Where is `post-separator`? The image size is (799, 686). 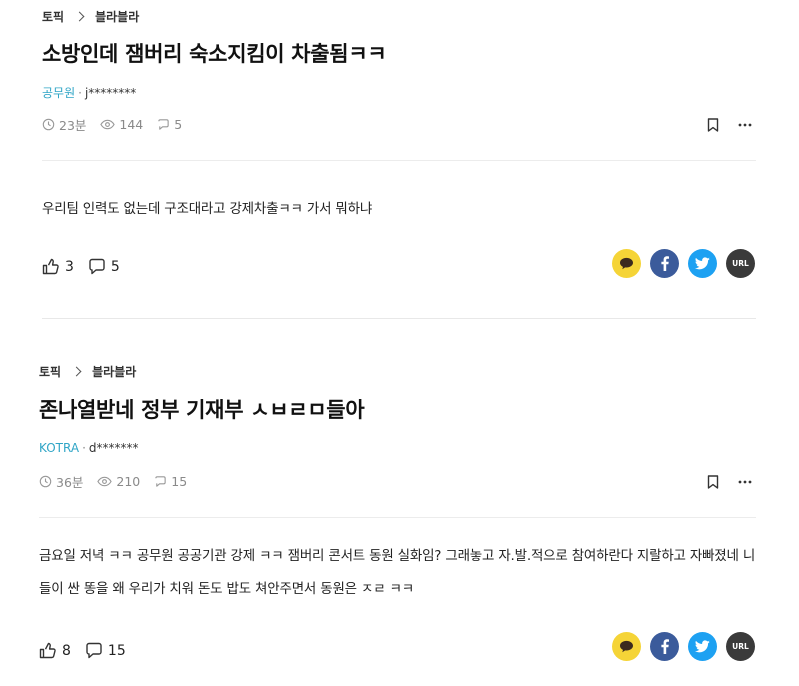
post-separator is located at coordinates (399, 318).